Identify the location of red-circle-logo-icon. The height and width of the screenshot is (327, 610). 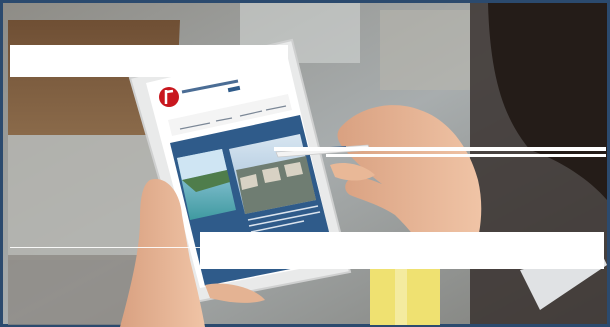
(169, 97).